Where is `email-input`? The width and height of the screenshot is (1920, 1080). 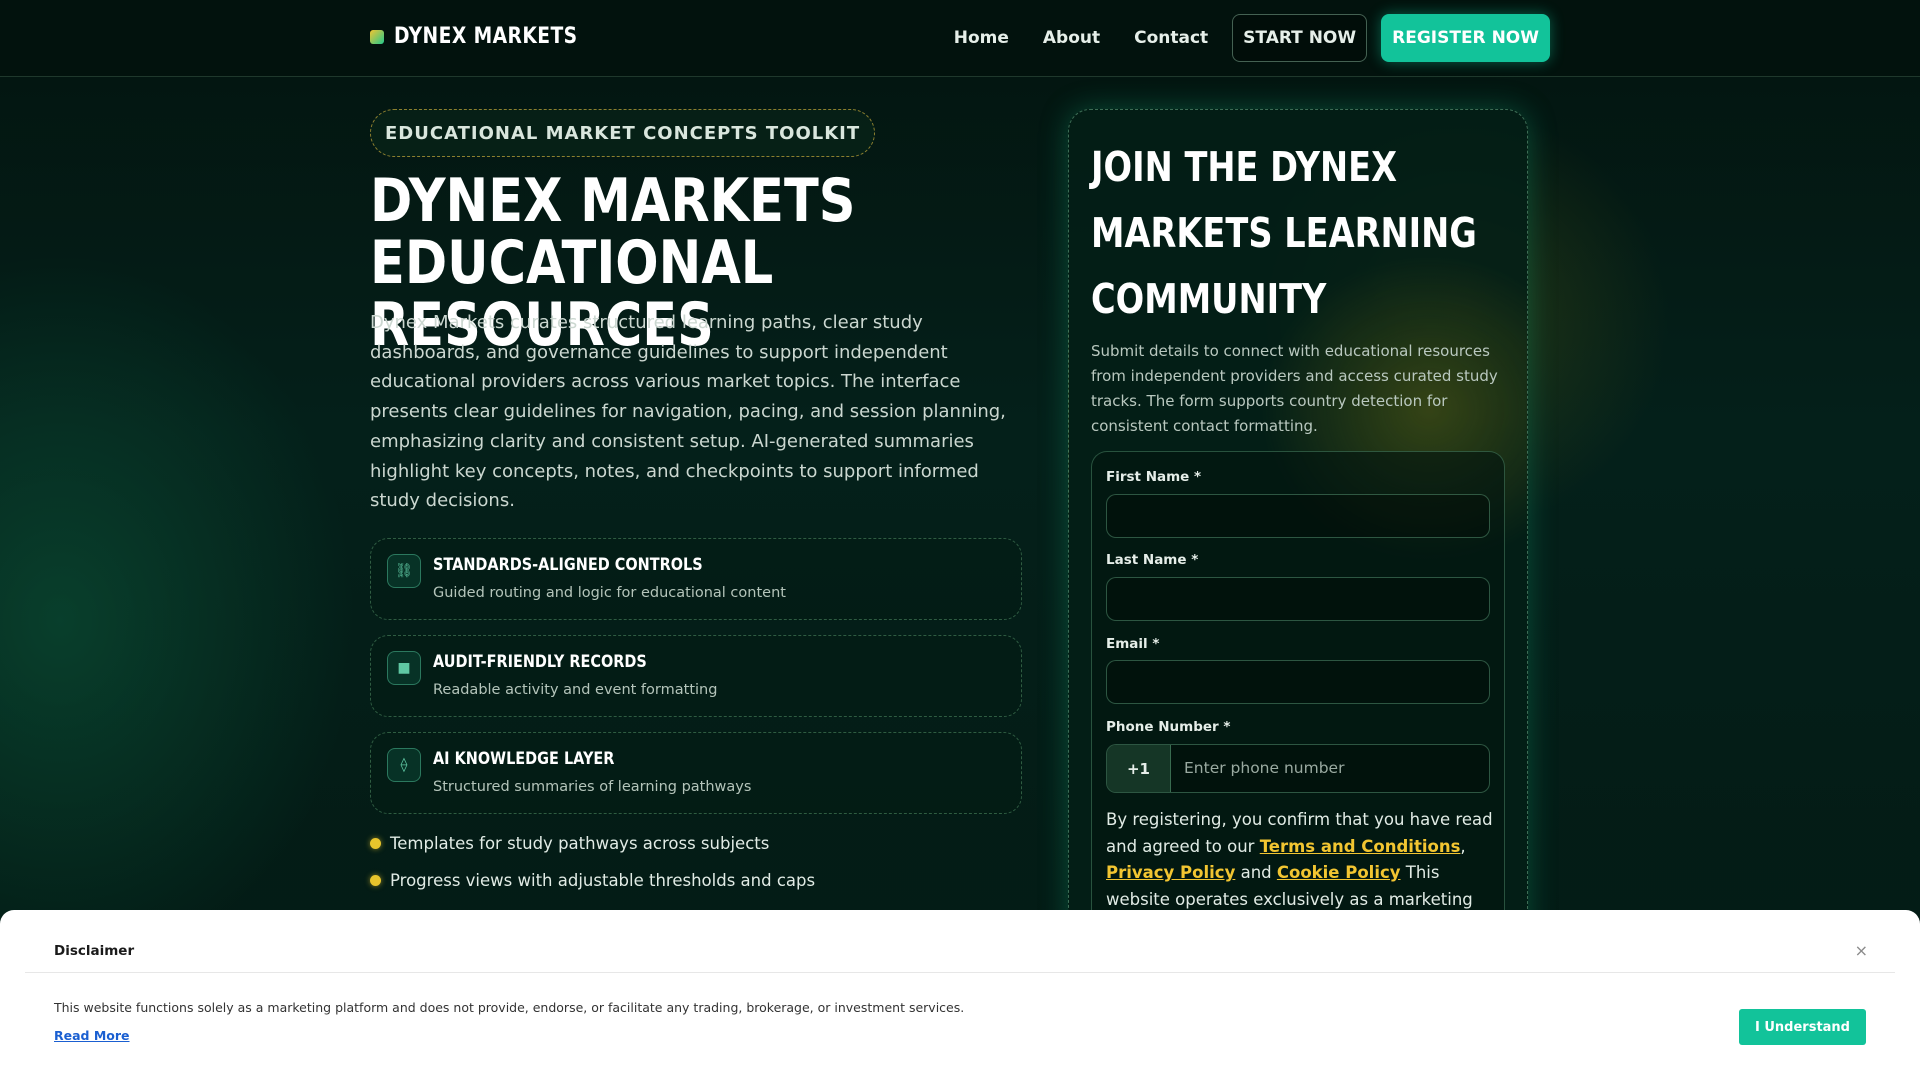
email-input is located at coordinates (1298, 682).